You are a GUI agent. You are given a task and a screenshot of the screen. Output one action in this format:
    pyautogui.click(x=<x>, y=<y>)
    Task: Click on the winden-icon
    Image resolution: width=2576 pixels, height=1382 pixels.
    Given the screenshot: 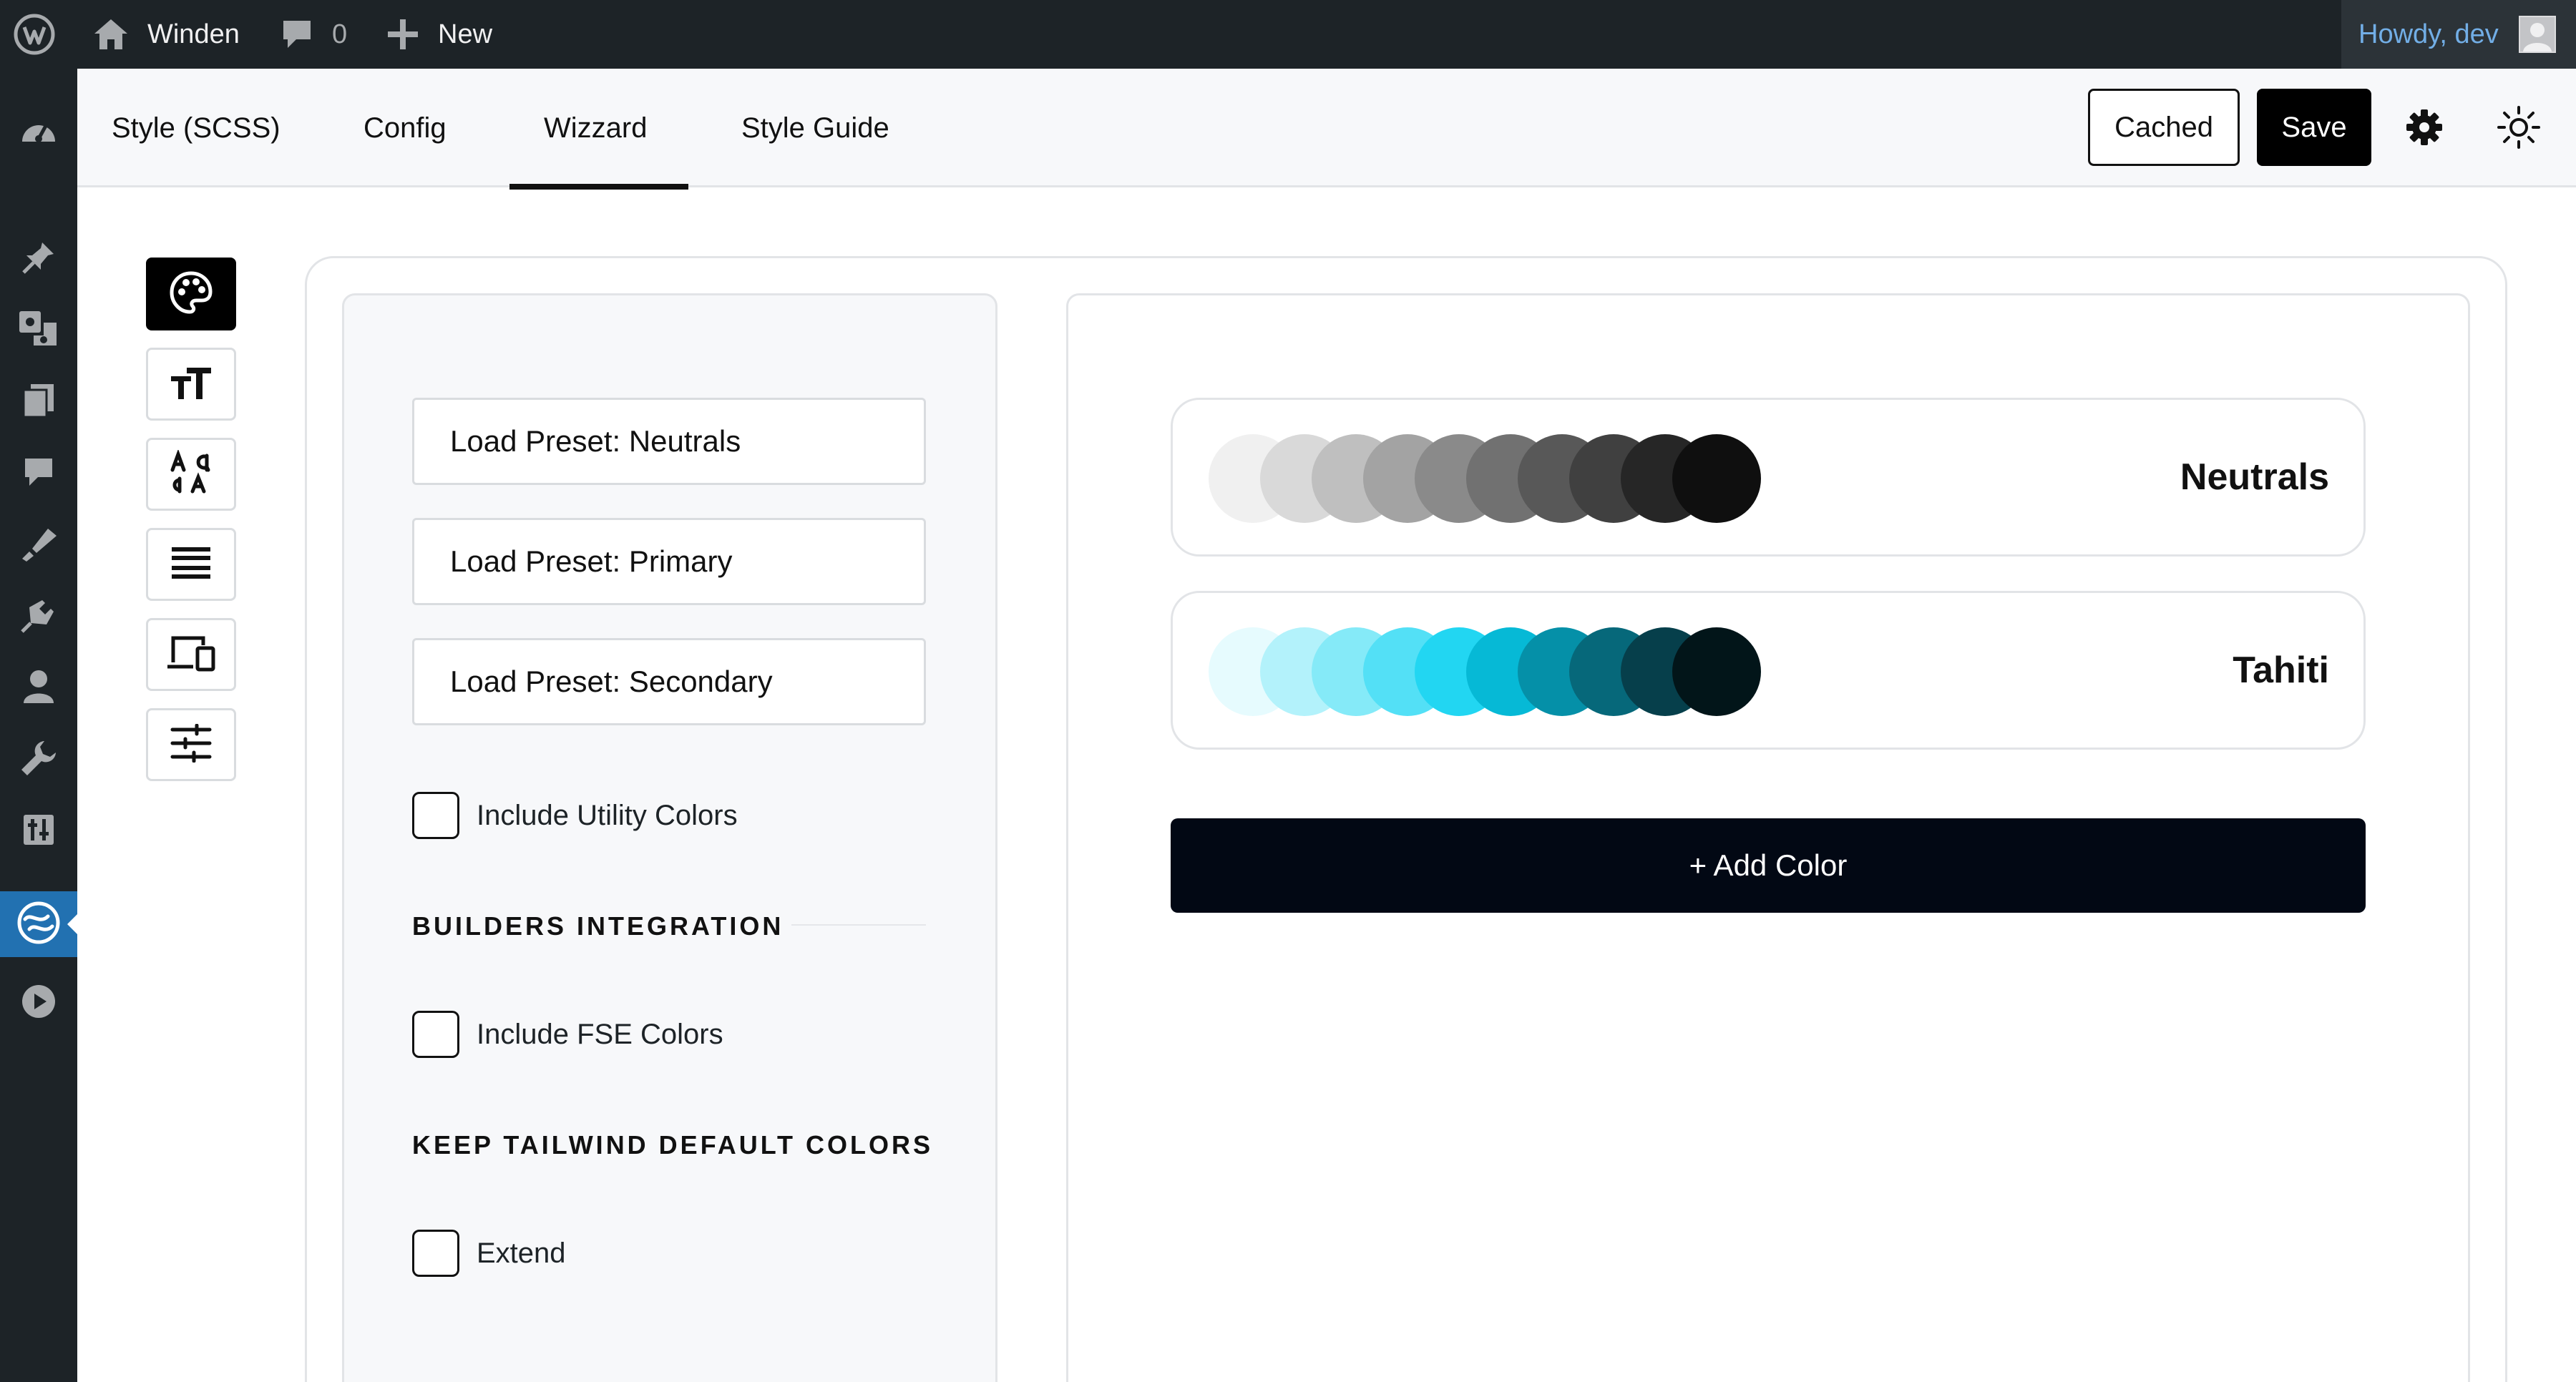 What is the action you would take?
    pyautogui.click(x=38, y=925)
    